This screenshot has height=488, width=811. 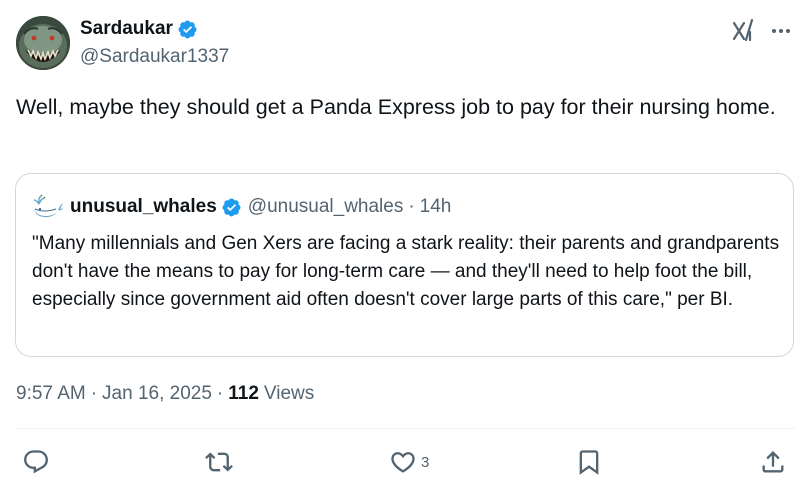 I want to click on retweet-button, so click(x=221, y=462).